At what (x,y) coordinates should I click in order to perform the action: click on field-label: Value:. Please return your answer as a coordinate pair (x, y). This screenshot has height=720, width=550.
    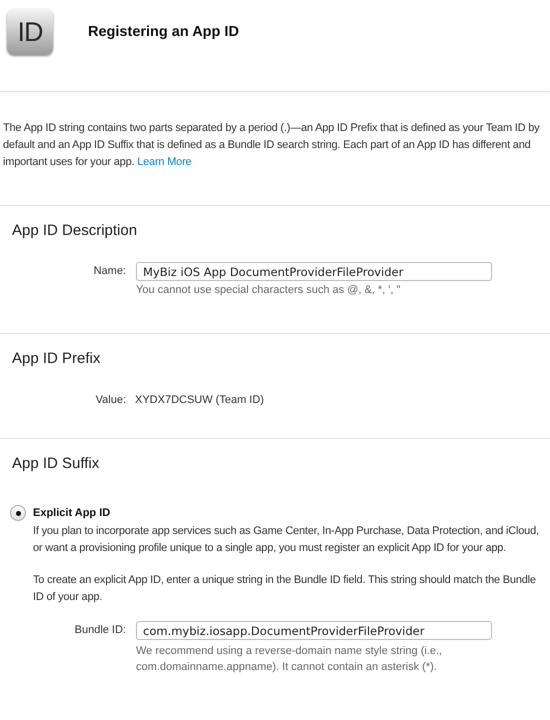
    Looking at the image, I should click on (110, 400).